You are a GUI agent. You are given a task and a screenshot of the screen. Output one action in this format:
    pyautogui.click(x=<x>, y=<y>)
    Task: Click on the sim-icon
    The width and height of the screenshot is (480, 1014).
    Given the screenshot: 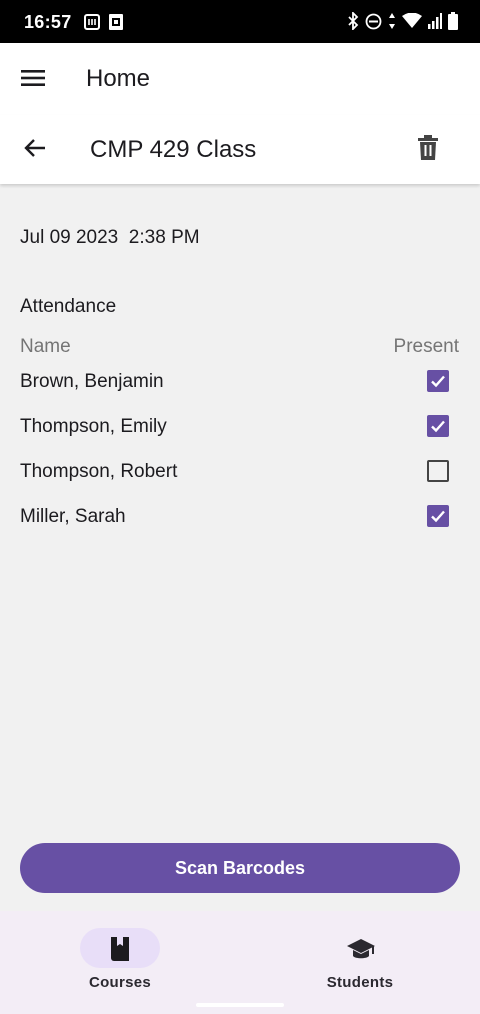 What is the action you would take?
    pyautogui.click(x=116, y=22)
    